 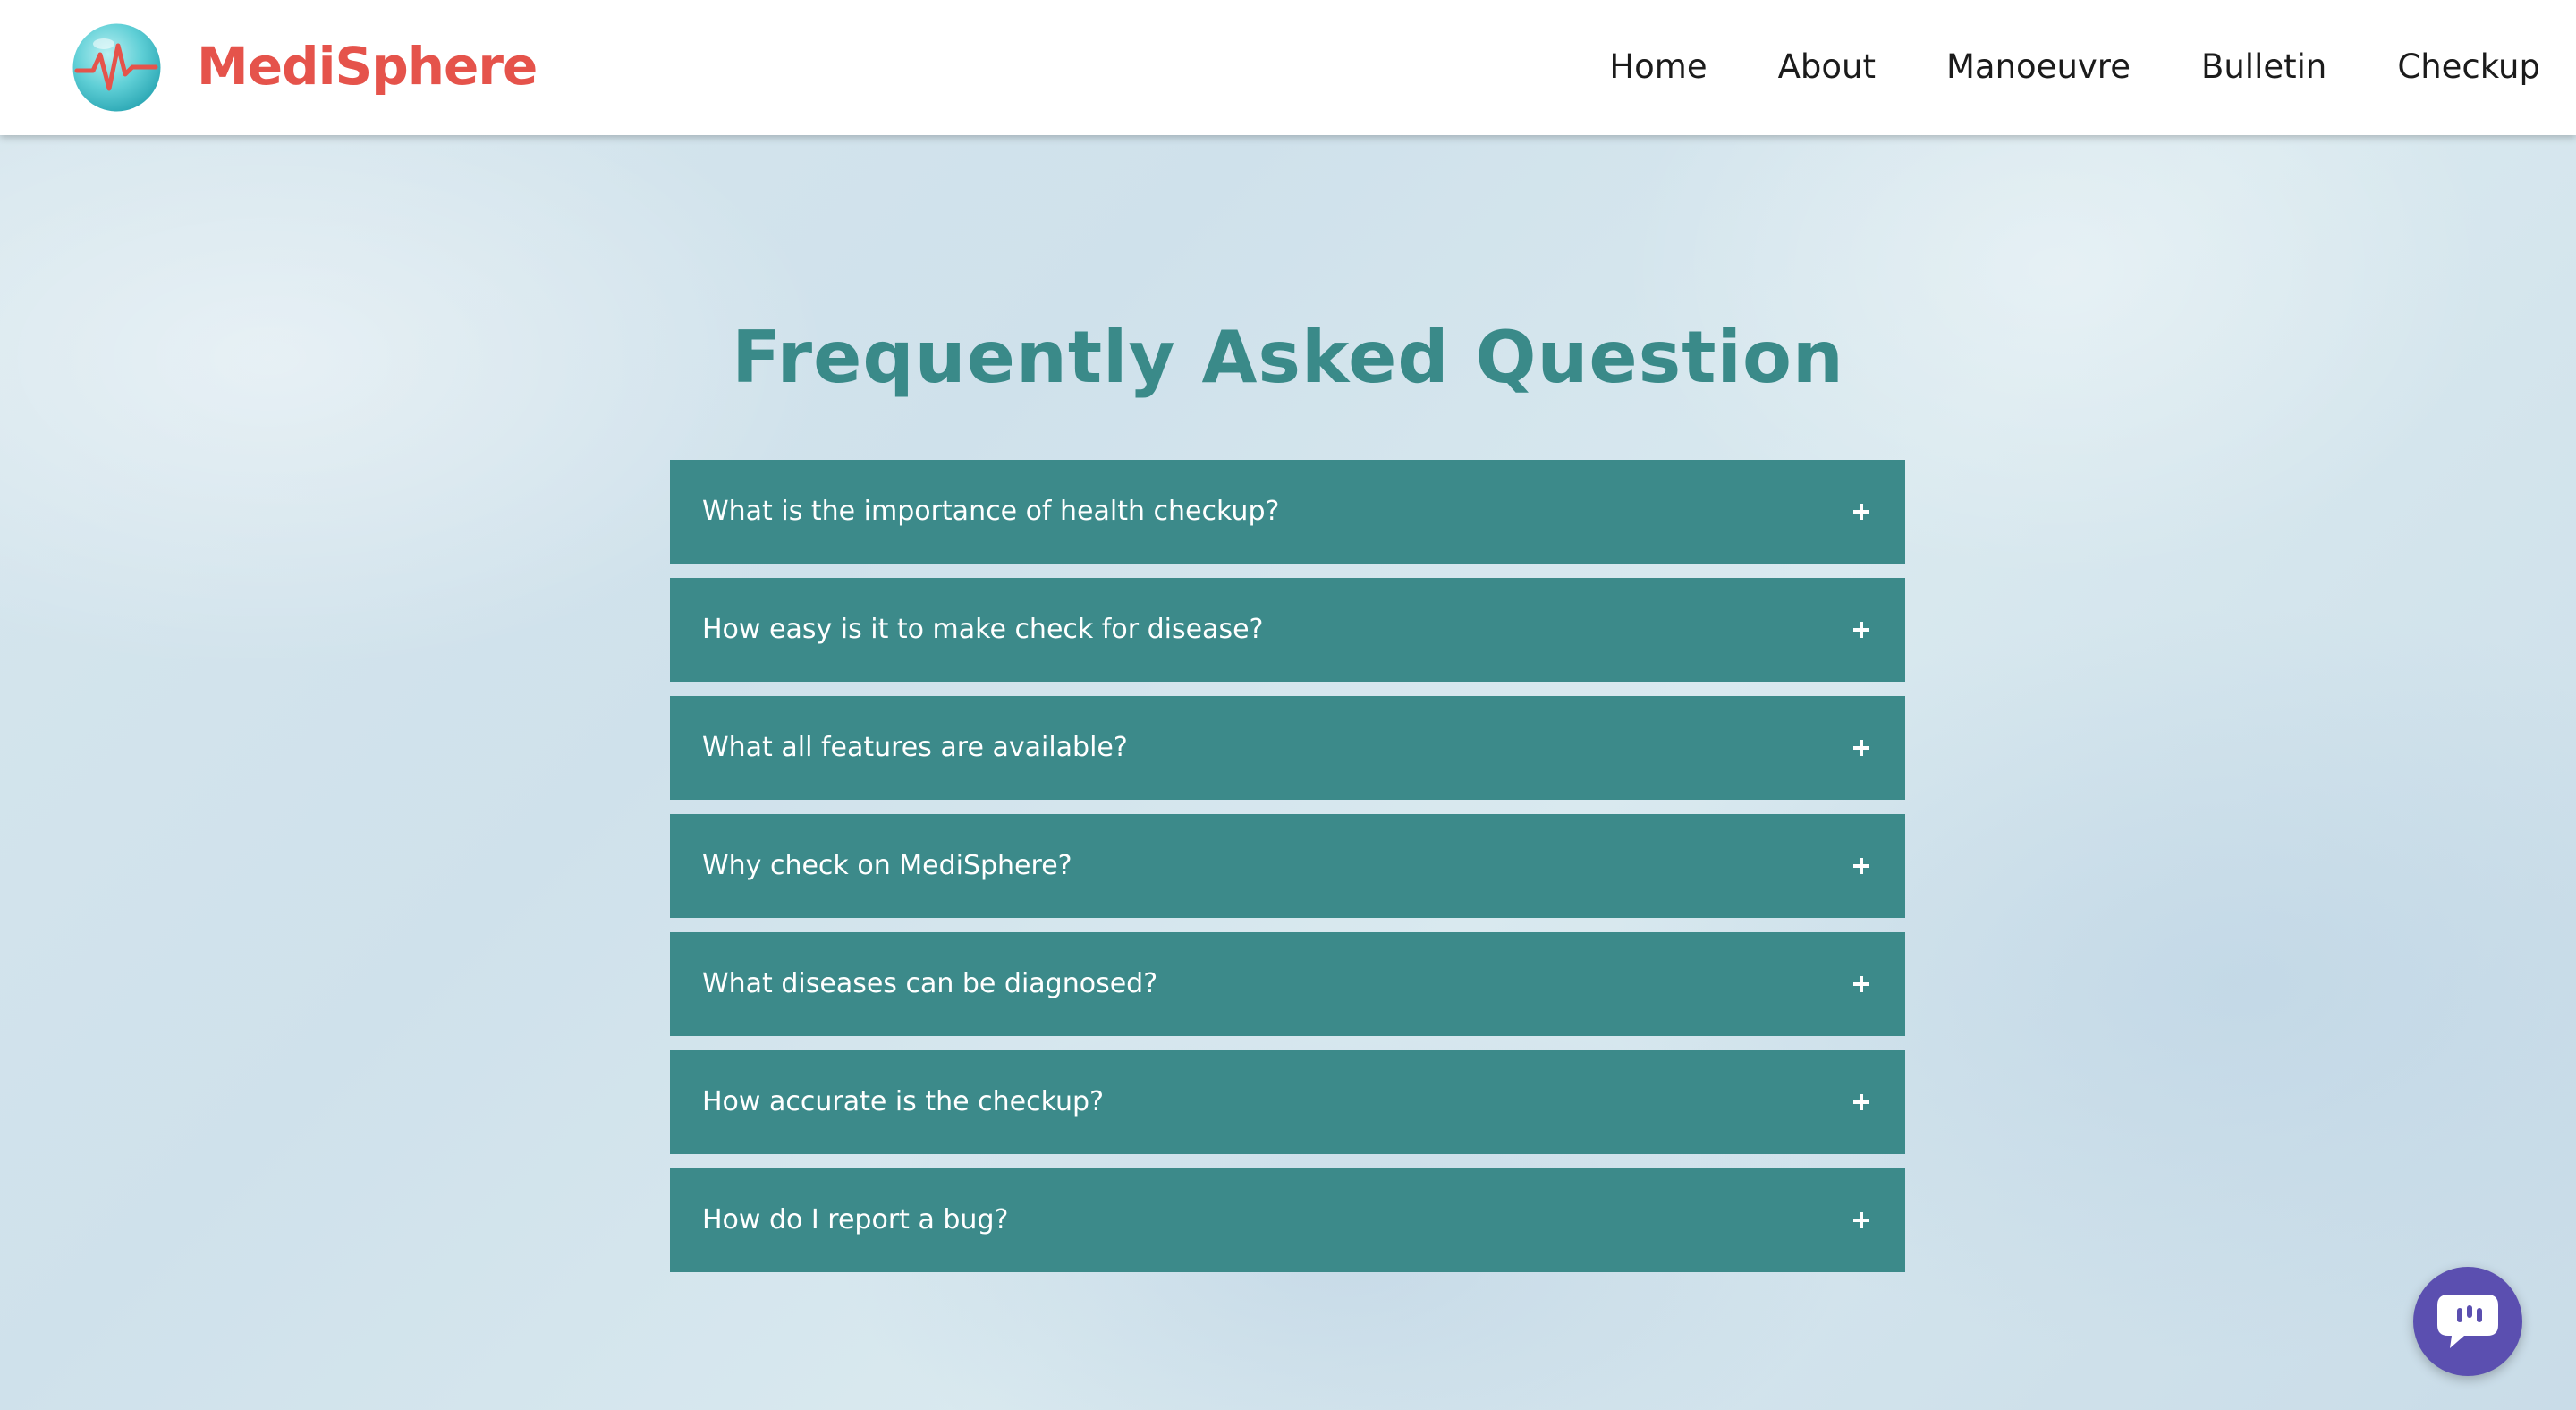 I want to click on faq-question: What all features are available?, so click(x=915, y=748).